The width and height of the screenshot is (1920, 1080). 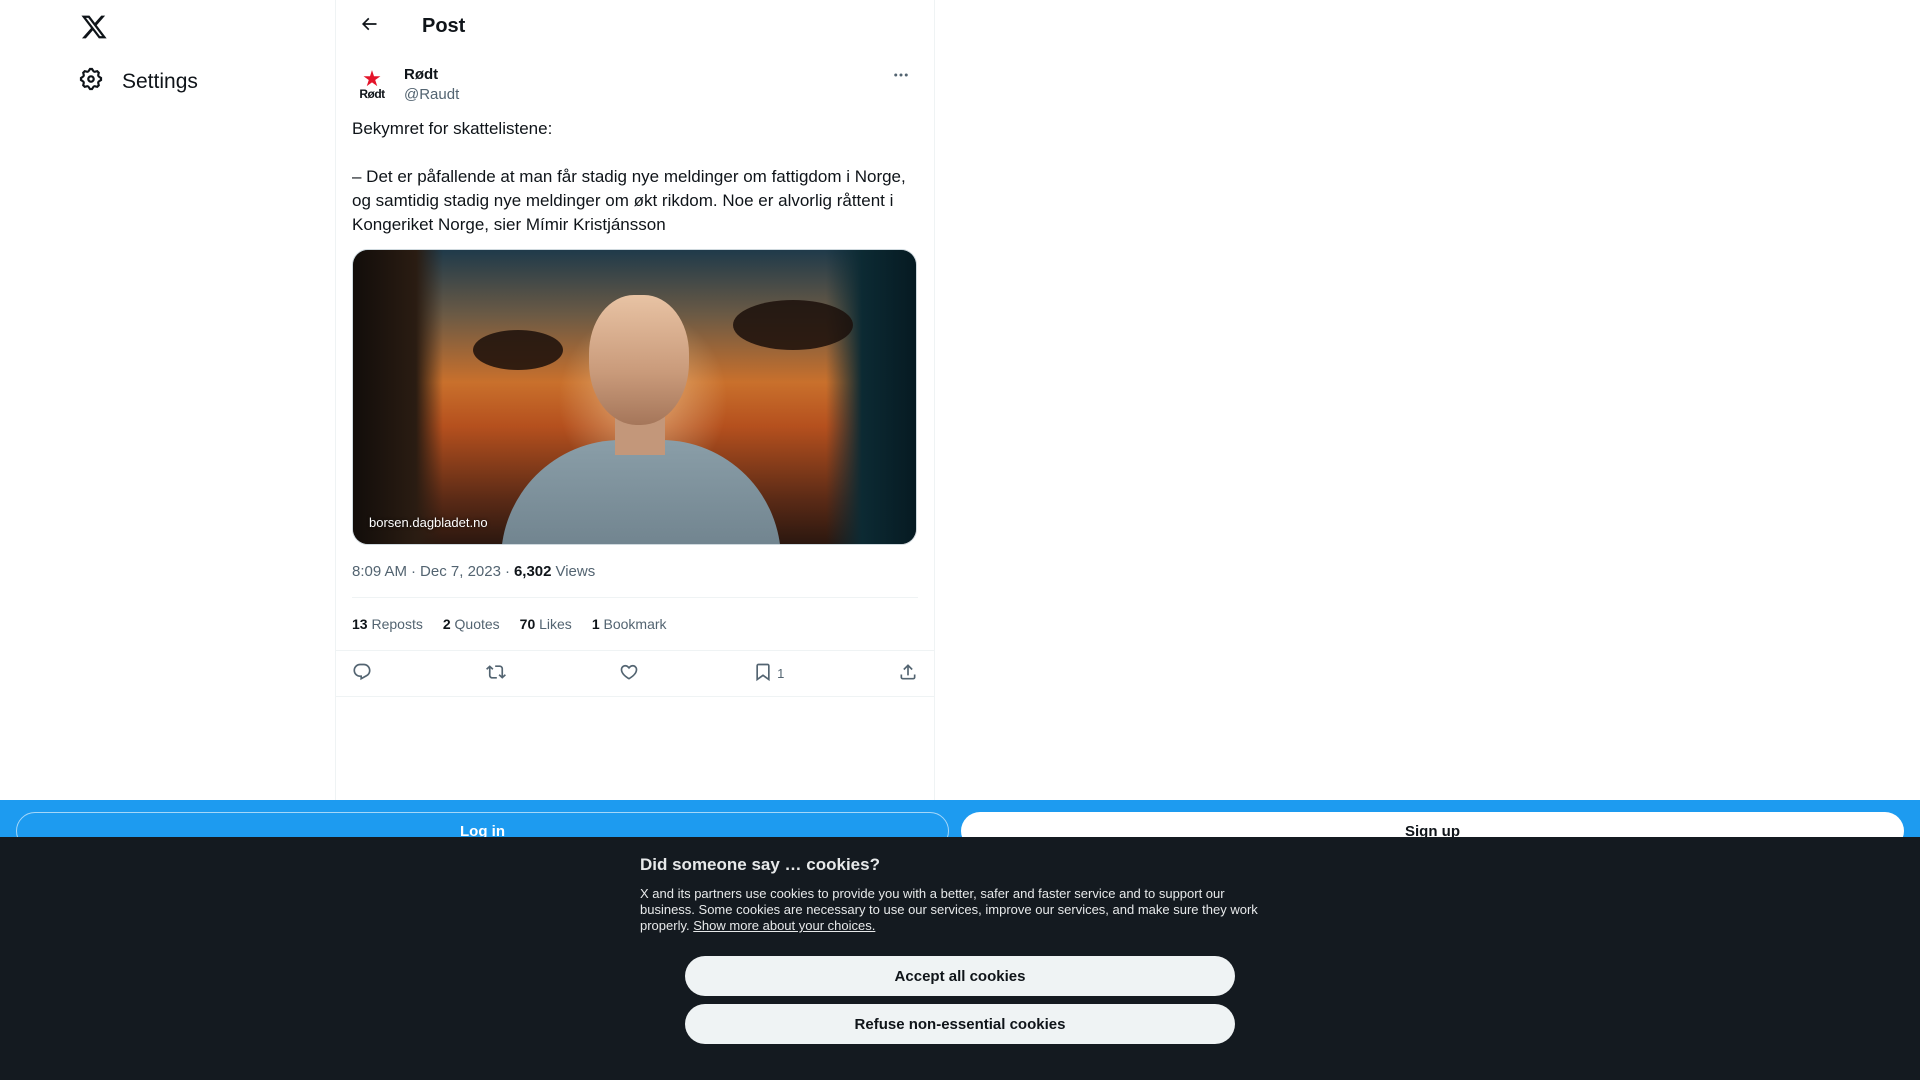 What do you see at coordinates (960, 825) in the screenshot?
I see `login-bar: Log in Sign up` at bounding box center [960, 825].